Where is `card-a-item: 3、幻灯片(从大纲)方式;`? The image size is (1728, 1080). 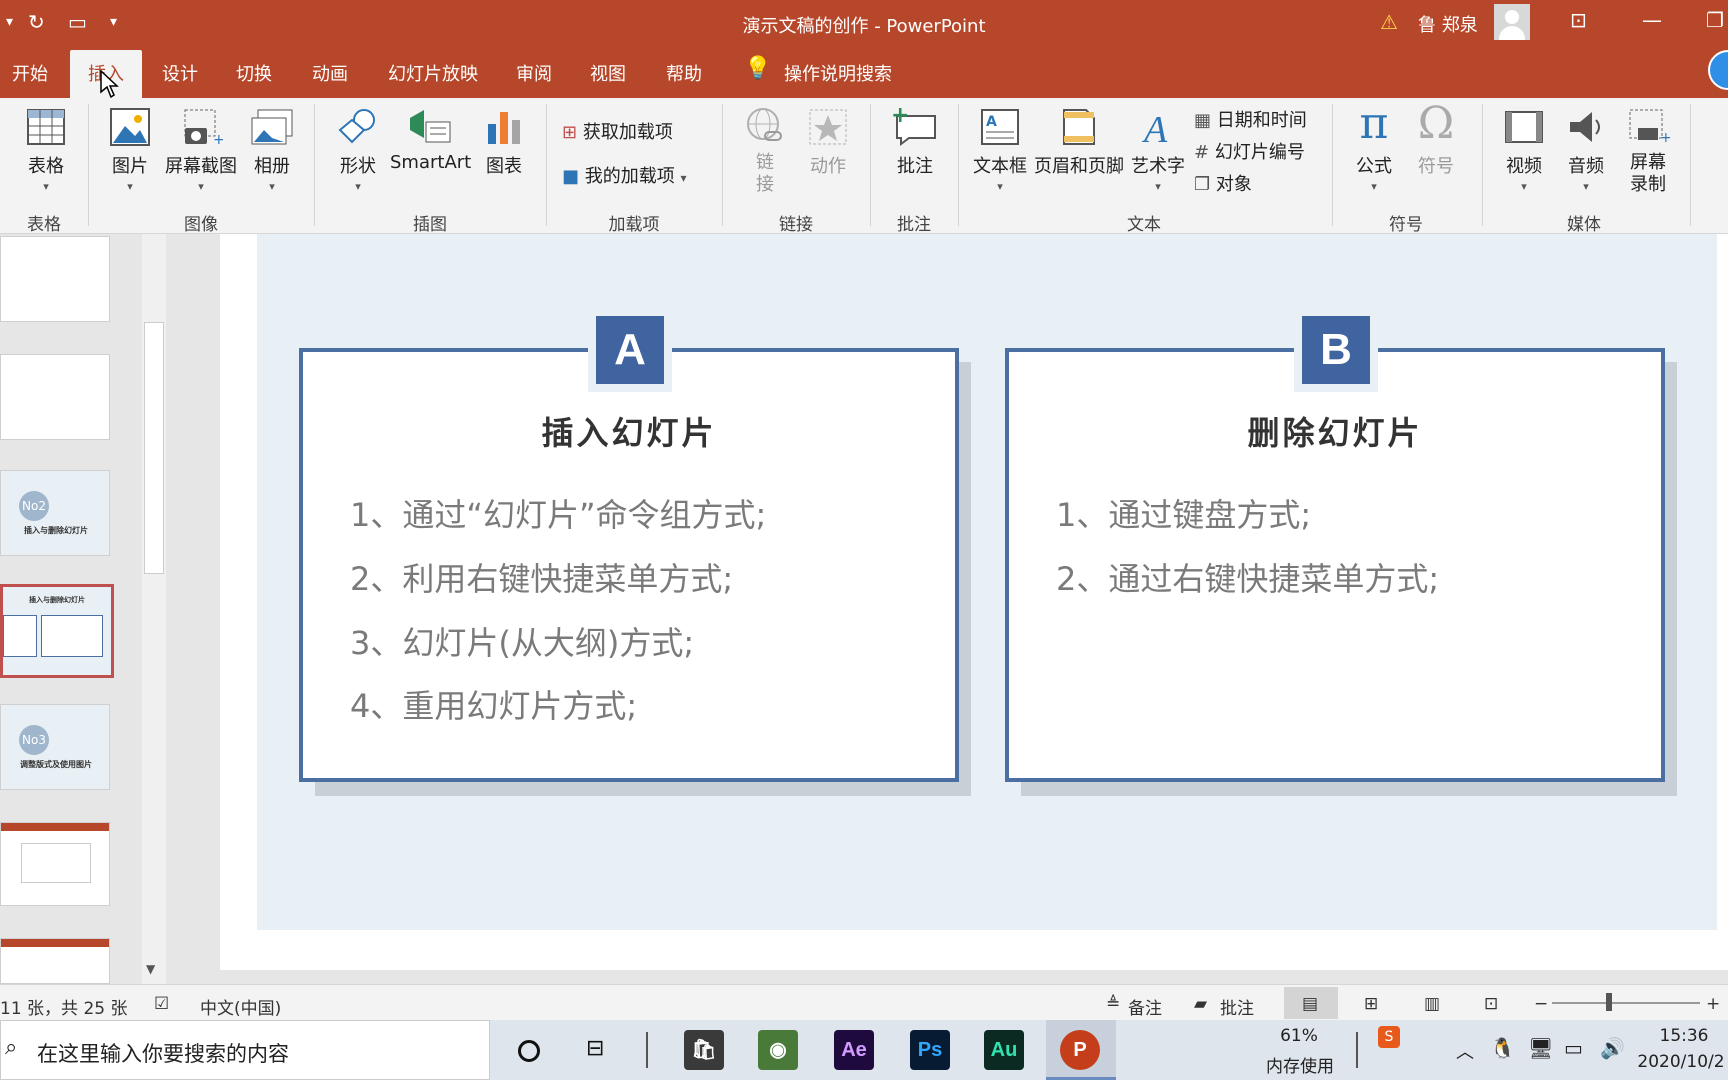 card-a-item: 3、幻灯片(从大纲)方式; is located at coordinates (522, 641).